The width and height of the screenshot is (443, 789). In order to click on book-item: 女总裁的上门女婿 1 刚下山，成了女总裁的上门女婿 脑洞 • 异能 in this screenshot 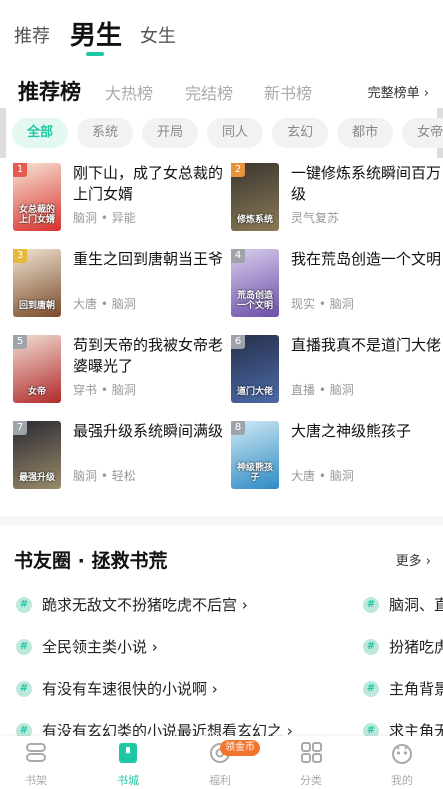, I will do `click(118, 198)`.